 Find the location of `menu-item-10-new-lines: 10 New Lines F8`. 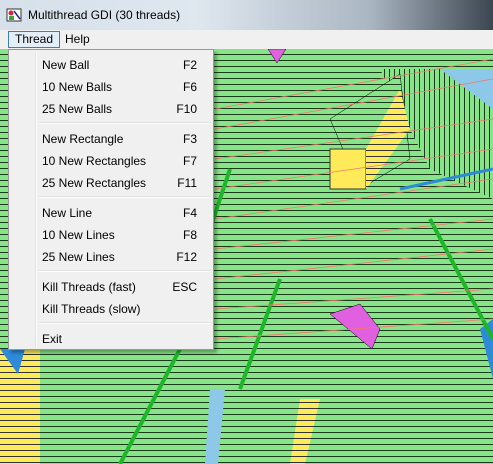

menu-item-10-new-lines: 10 New Lines F8 is located at coordinates (111, 234).